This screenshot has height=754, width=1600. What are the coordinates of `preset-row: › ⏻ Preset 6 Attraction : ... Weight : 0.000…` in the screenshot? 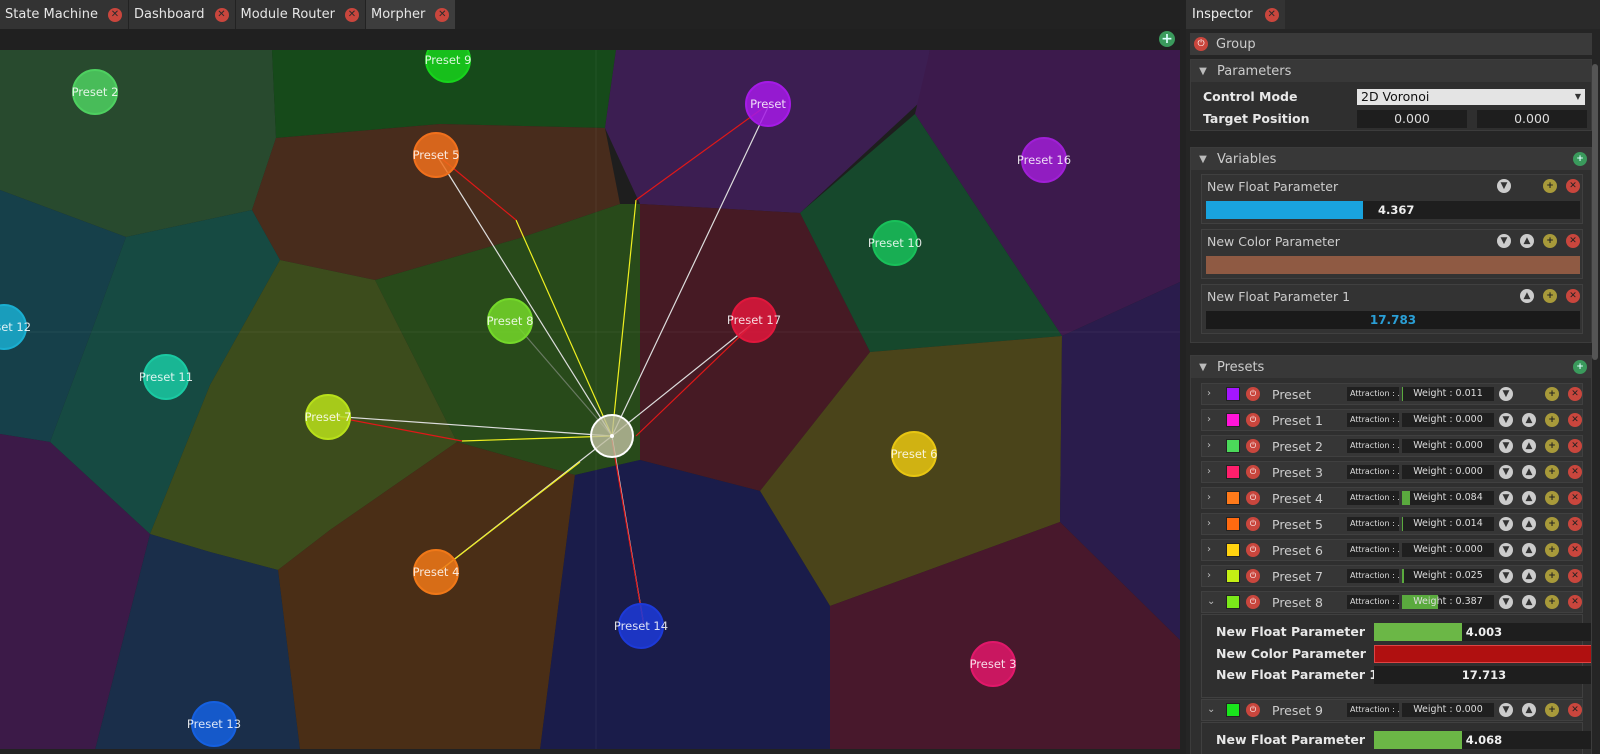 It's located at (1392, 550).